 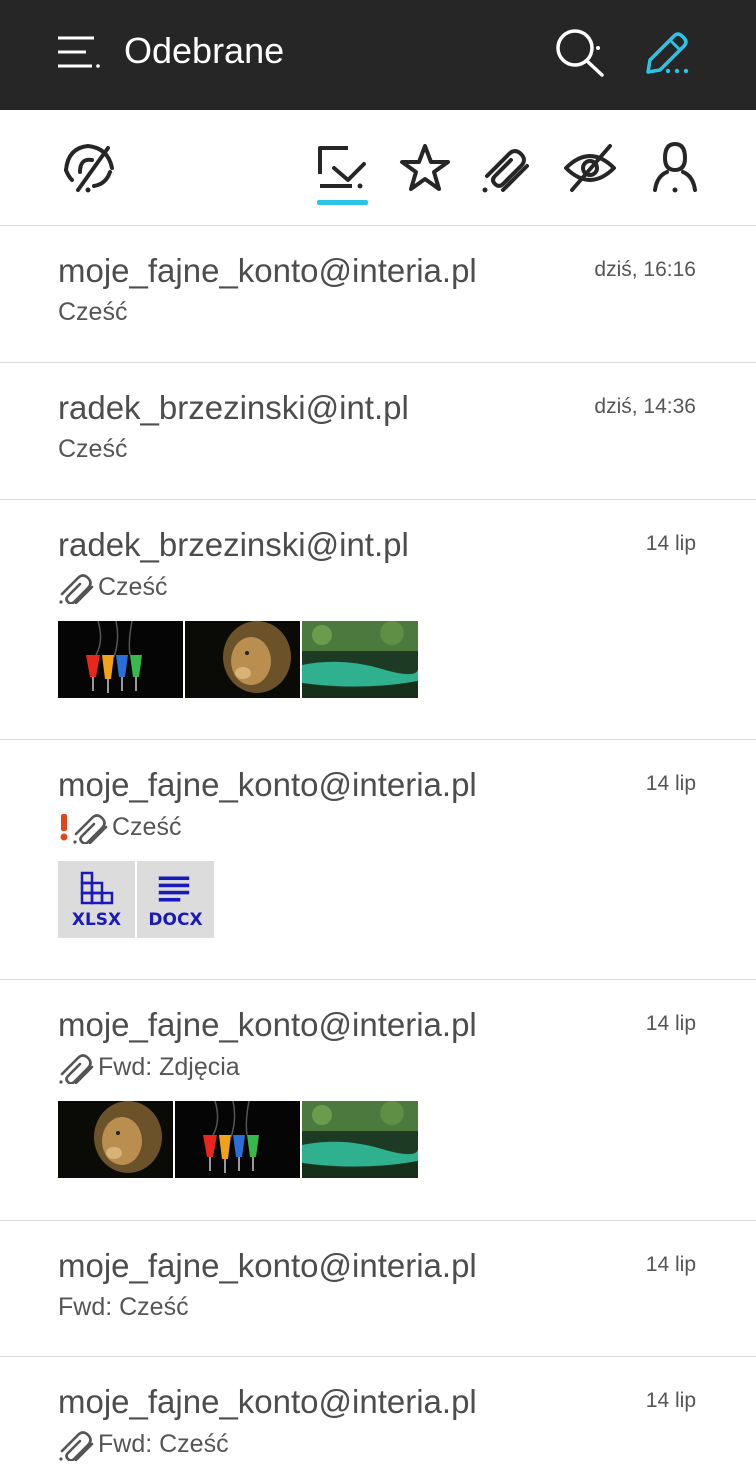 What do you see at coordinates (97, 888) in the screenshot?
I see `spreadsheet-icon` at bounding box center [97, 888].